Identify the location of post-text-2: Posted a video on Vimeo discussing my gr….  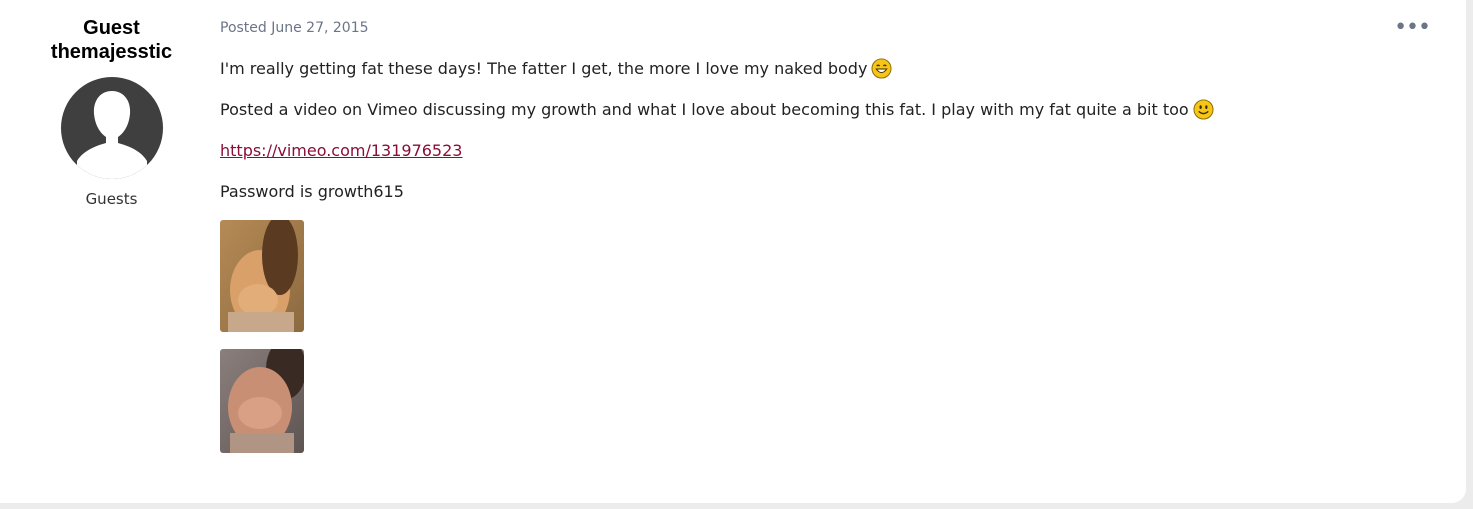
(704, 109).